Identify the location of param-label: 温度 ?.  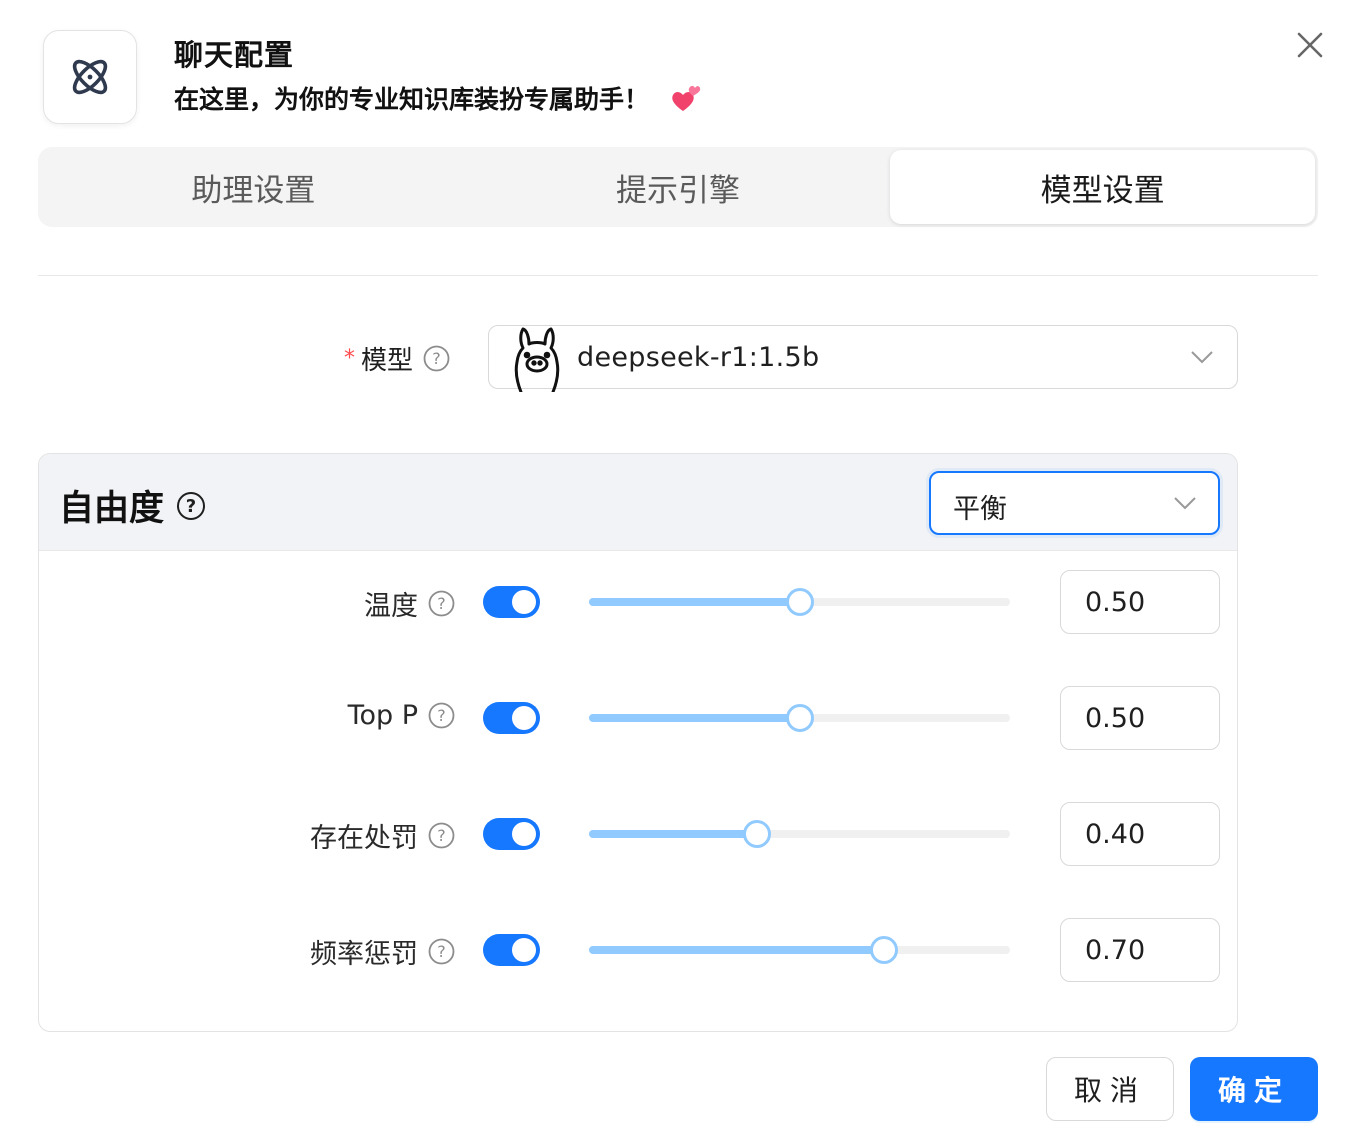
(409, 603).